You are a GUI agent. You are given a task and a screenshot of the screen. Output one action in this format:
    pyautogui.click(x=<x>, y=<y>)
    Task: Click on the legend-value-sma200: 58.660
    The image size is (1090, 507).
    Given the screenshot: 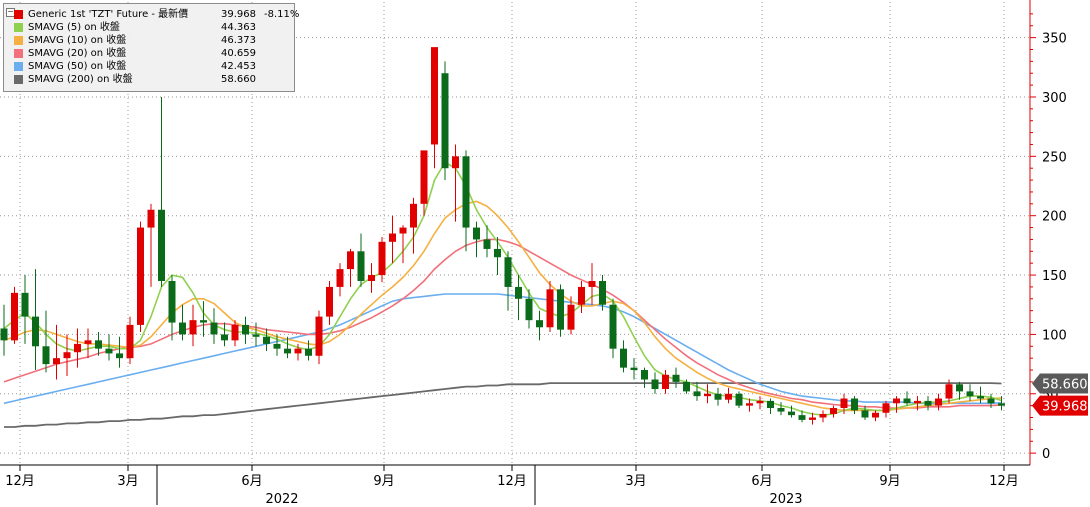 What is the action you would take?
    pyautogui.click(x=238, y=79)
    